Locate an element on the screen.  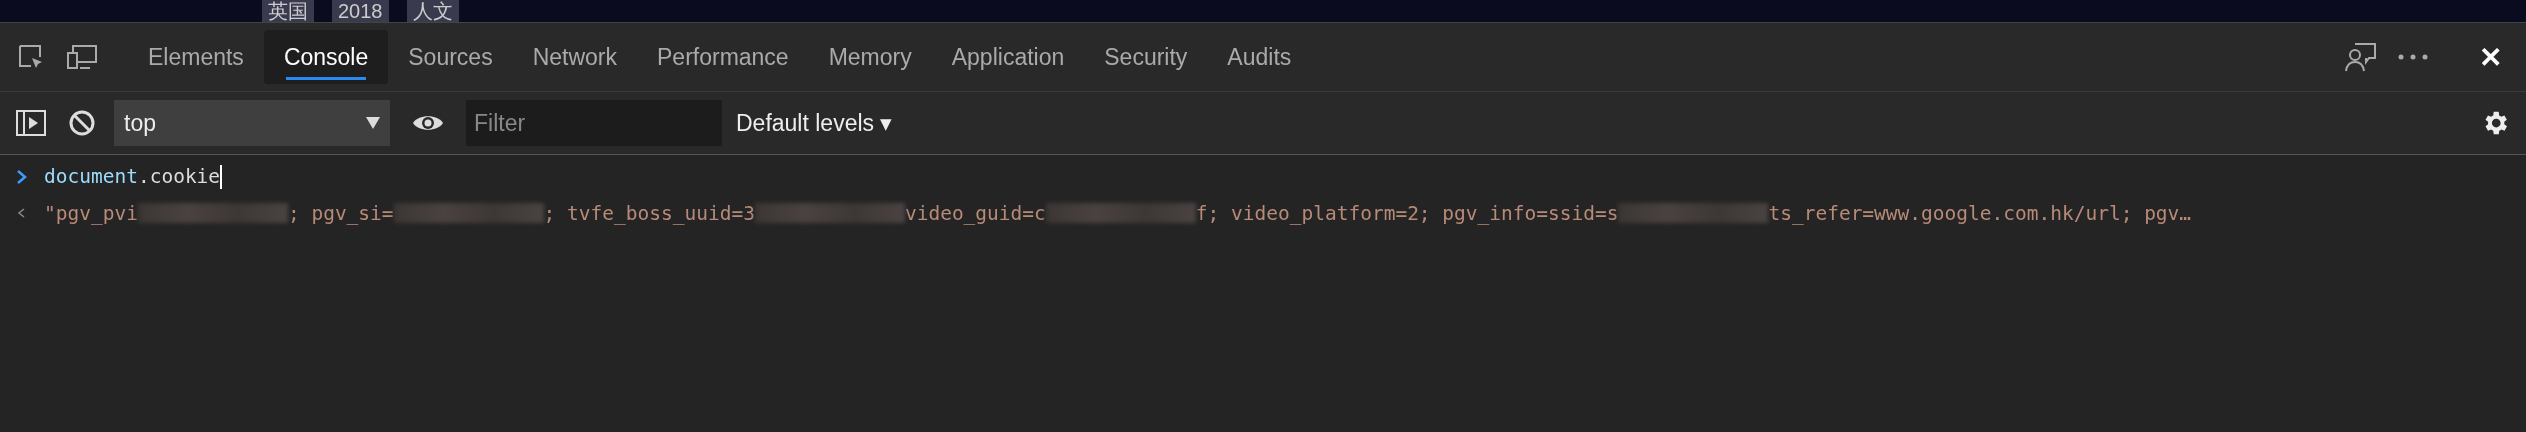
caret-icon is located at coordinates (373, 123).